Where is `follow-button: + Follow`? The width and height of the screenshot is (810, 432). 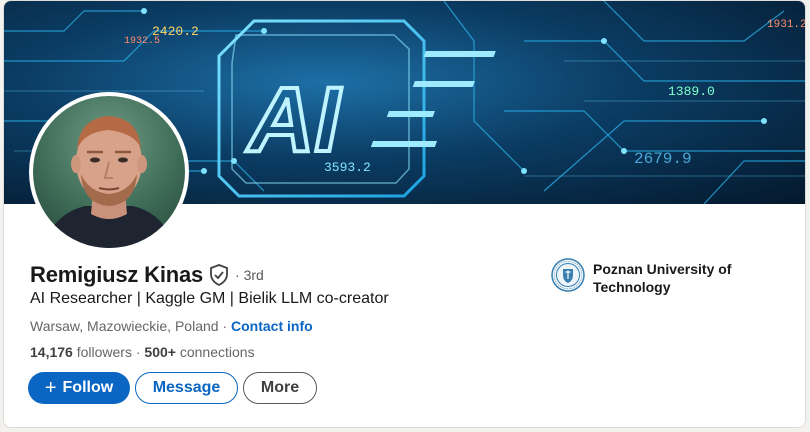
follow-button: + Follow is located at coordinates (79, 388).